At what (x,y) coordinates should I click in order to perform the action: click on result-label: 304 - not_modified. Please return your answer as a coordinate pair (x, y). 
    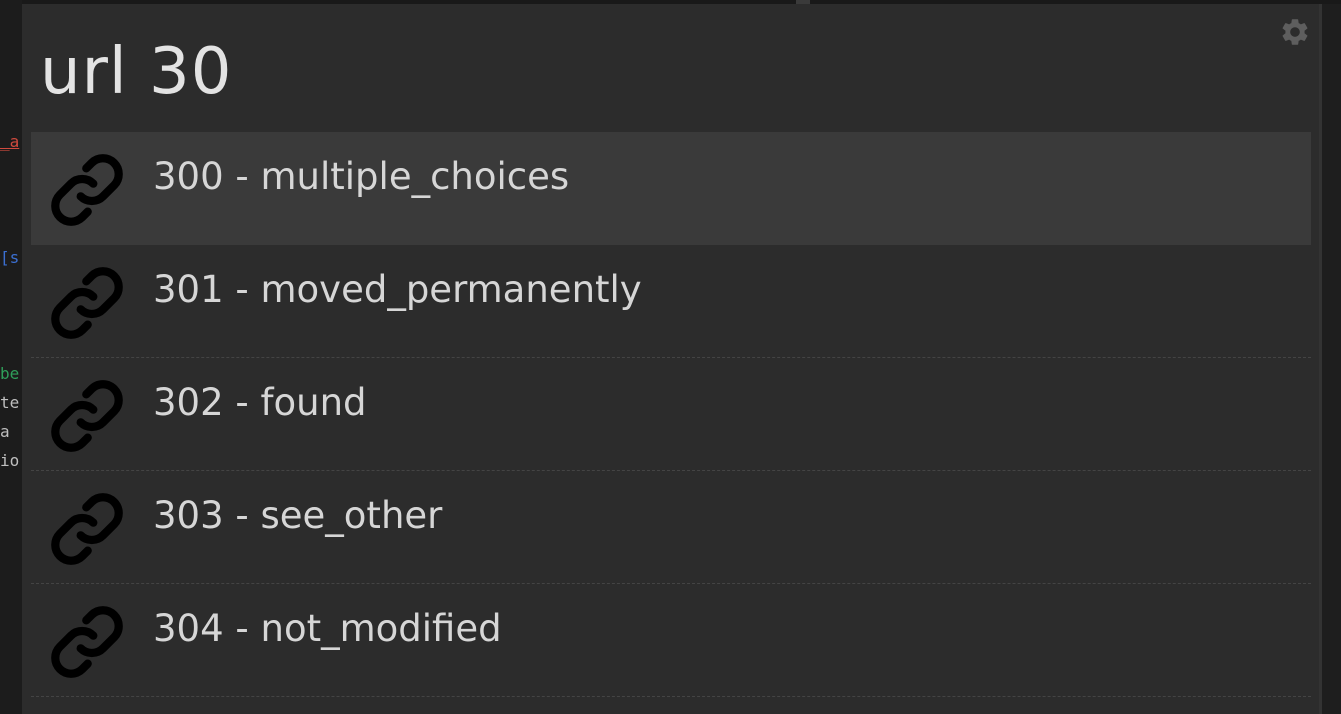
    Looking at the image, I should click on (327, 628).